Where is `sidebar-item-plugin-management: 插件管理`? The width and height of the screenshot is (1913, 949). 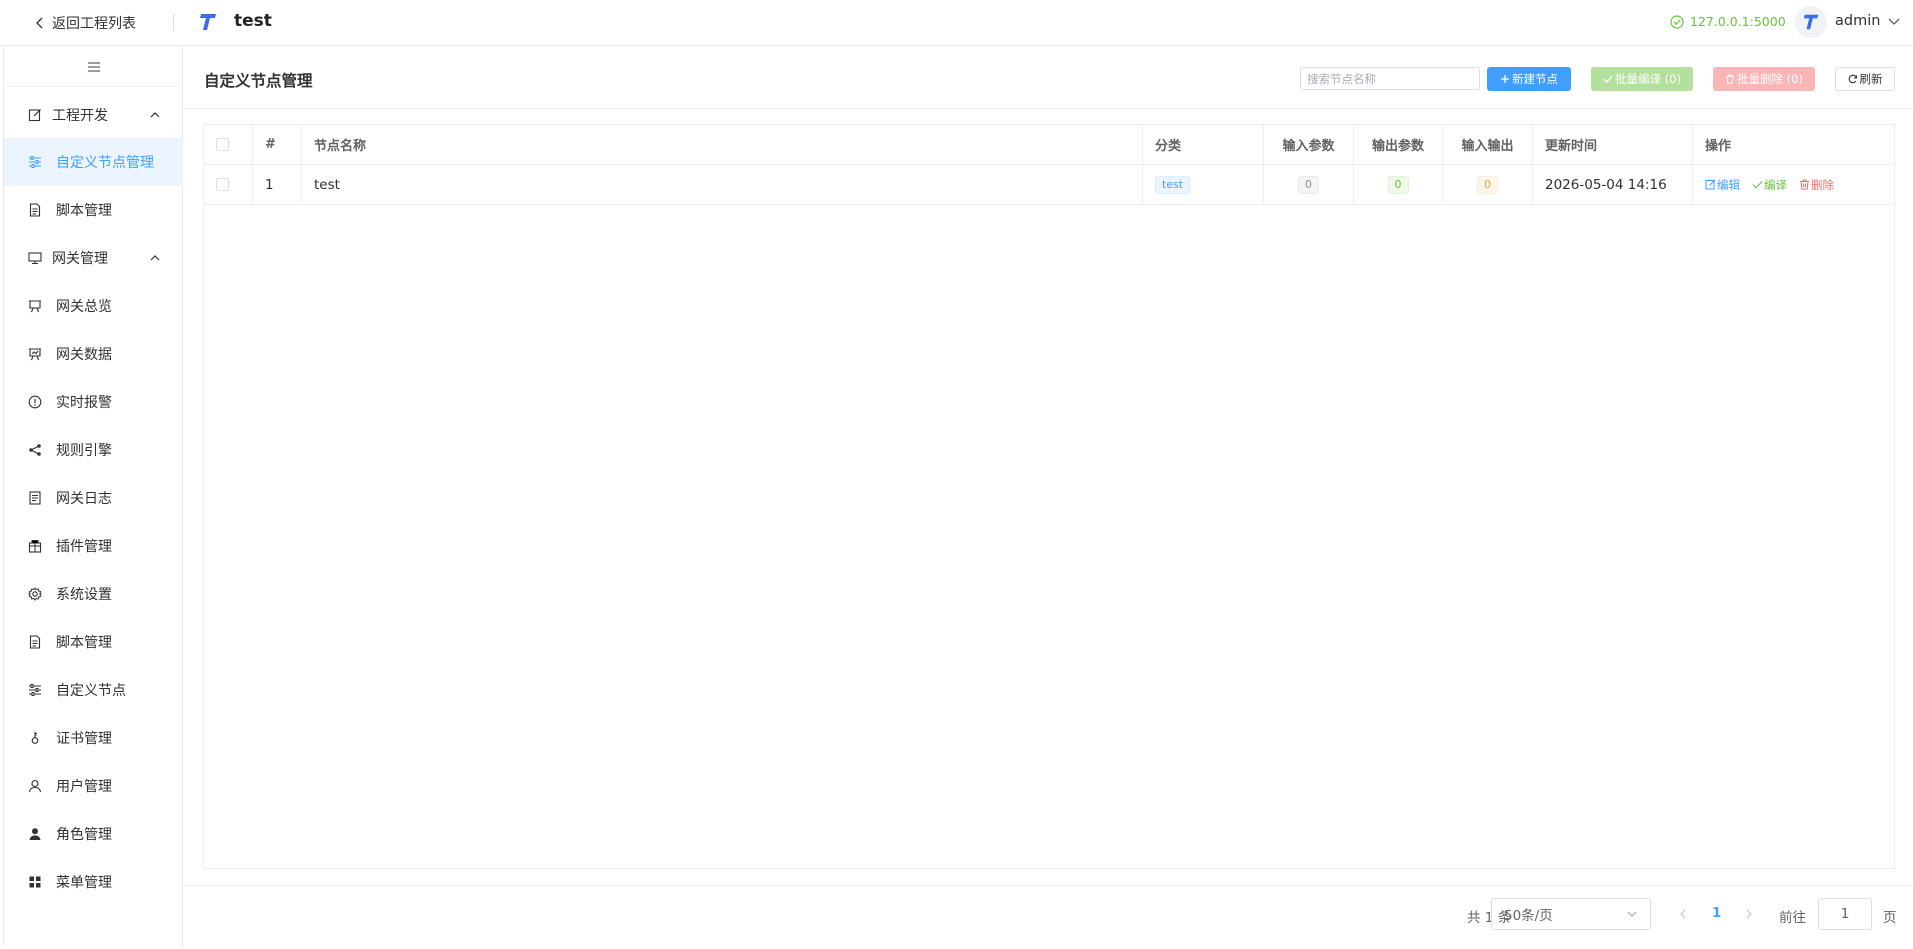 sidebar-item-plugin-management: 插件管理 is located at coordinates (93, 546).